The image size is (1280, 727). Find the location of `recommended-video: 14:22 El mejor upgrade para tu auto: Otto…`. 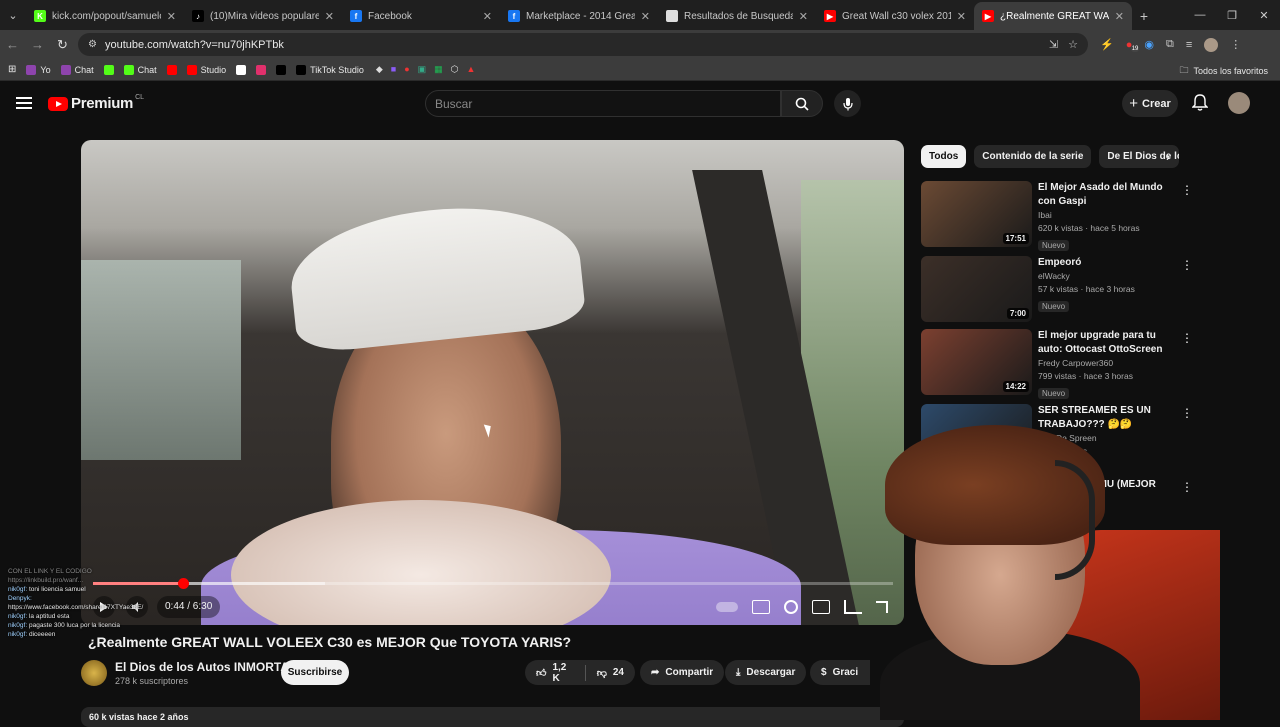

recommended-video: 14:22 El mejor upgrade para tu auto: Otto… is located at coordinates (1061, 364).